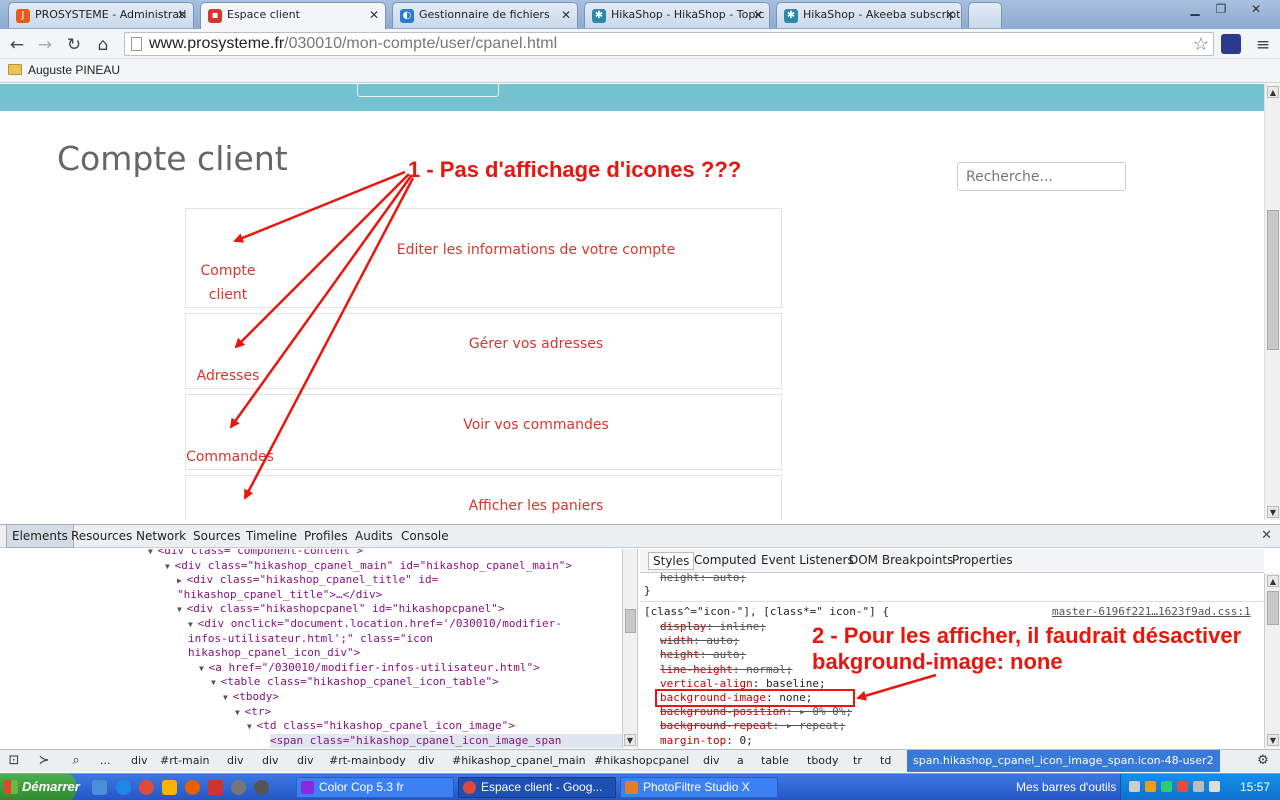  I want to click on quicklaunch-chrome-icon, so click(146, 787).